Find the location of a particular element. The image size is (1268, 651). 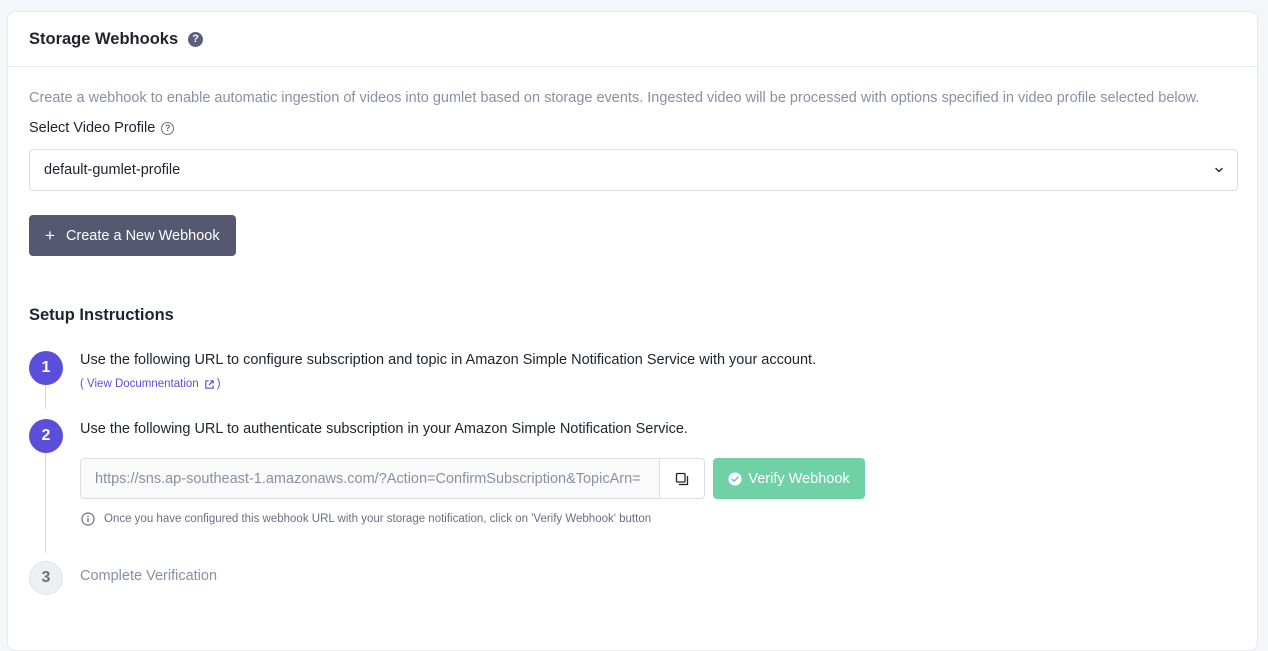

view-documentation-link: ( View Documnentation ) is located at coordinates (150, 384).